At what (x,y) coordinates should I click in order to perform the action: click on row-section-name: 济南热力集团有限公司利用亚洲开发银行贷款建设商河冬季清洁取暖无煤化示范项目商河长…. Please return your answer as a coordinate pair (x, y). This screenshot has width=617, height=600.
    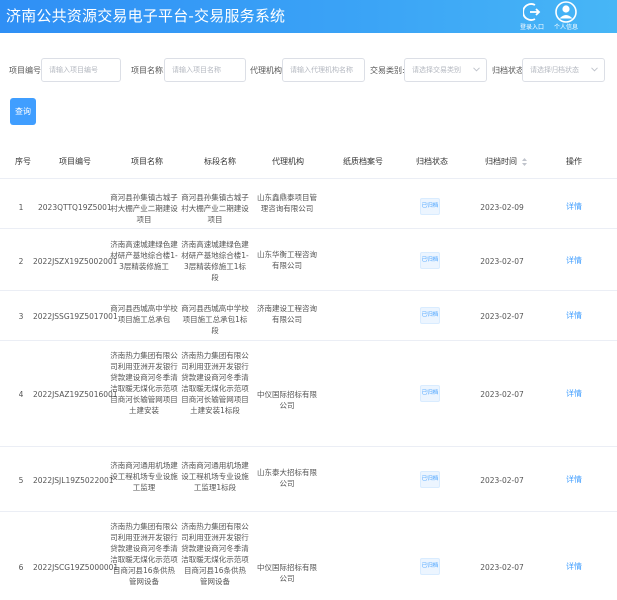
    Looking at the image, I should click on (215, 383).